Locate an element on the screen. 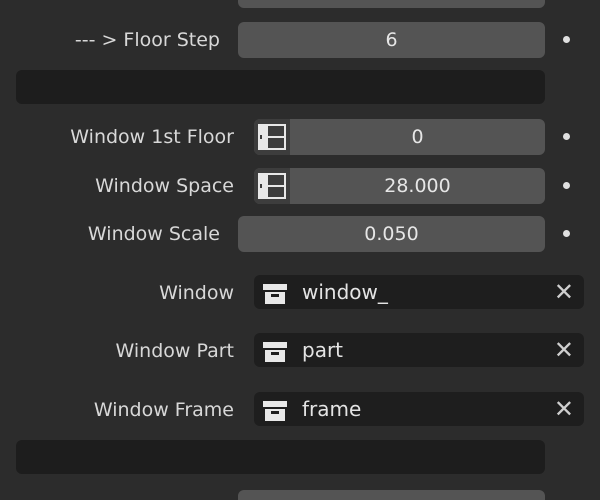 The width and height of the screenshot is (600, 500). window-scale-value: 0.050 is located at coordinates (391, 234).